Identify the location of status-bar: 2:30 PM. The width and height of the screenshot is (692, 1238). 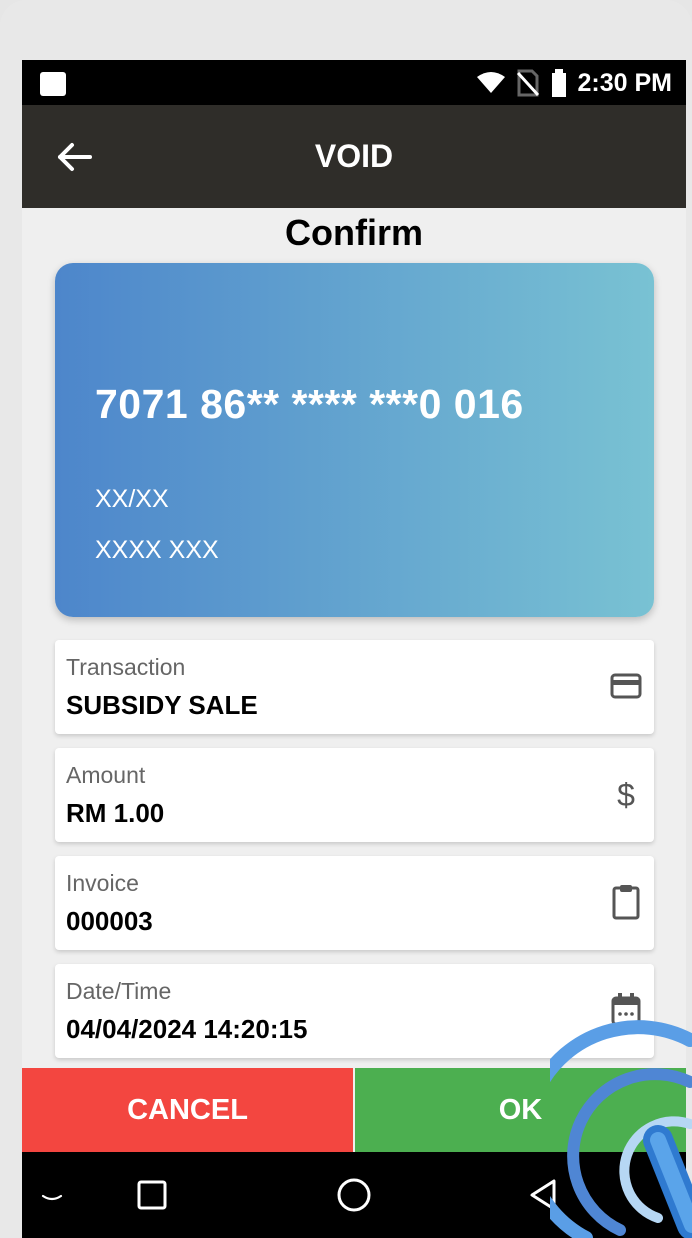
(354, 82).